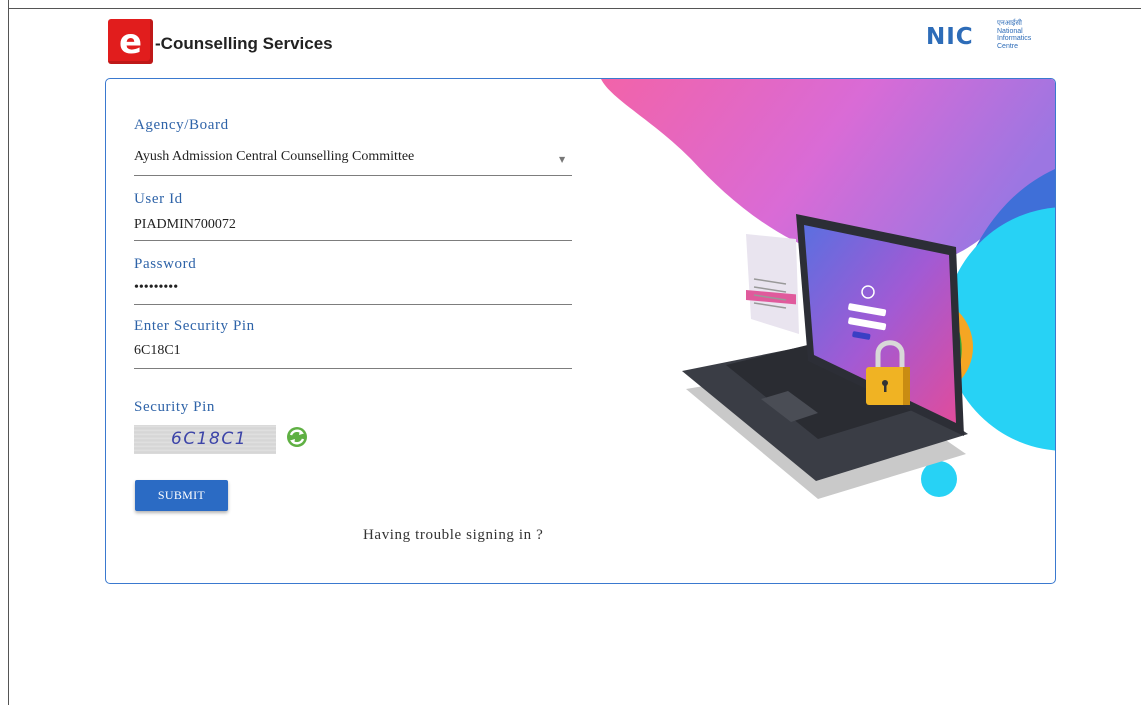 This screenshot has width=1141, height=705. Describe the element at coordinates (982, 36) in the screenshot. I see `nic-logo: NIC एनआईसी National Informatics Centre` at that location.